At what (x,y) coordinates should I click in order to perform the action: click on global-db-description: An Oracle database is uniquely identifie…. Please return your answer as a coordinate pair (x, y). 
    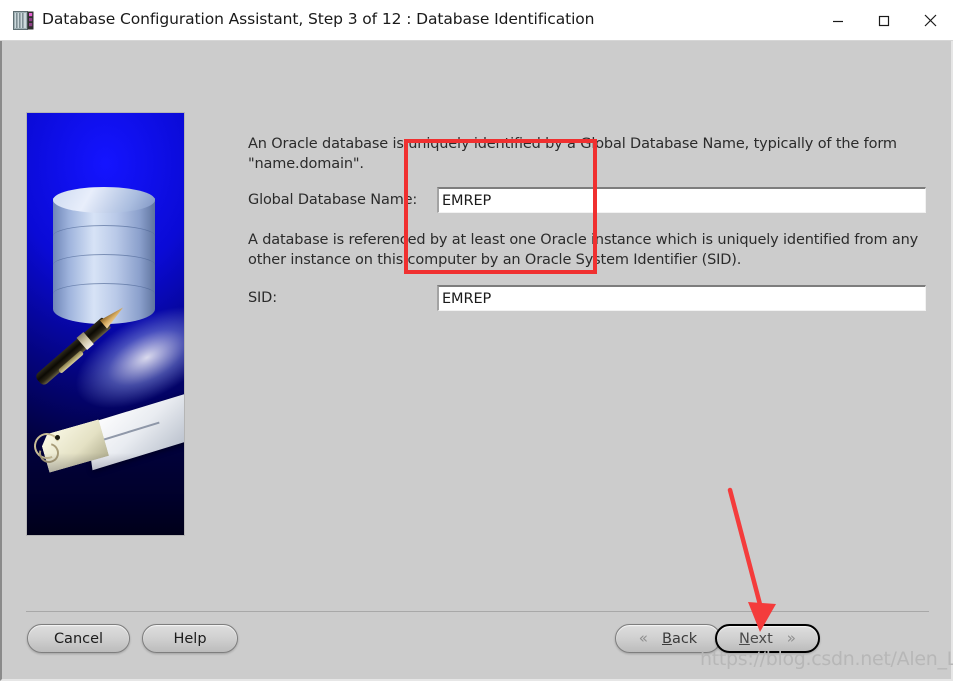
    Looking at the image, I should click on (572, 154).